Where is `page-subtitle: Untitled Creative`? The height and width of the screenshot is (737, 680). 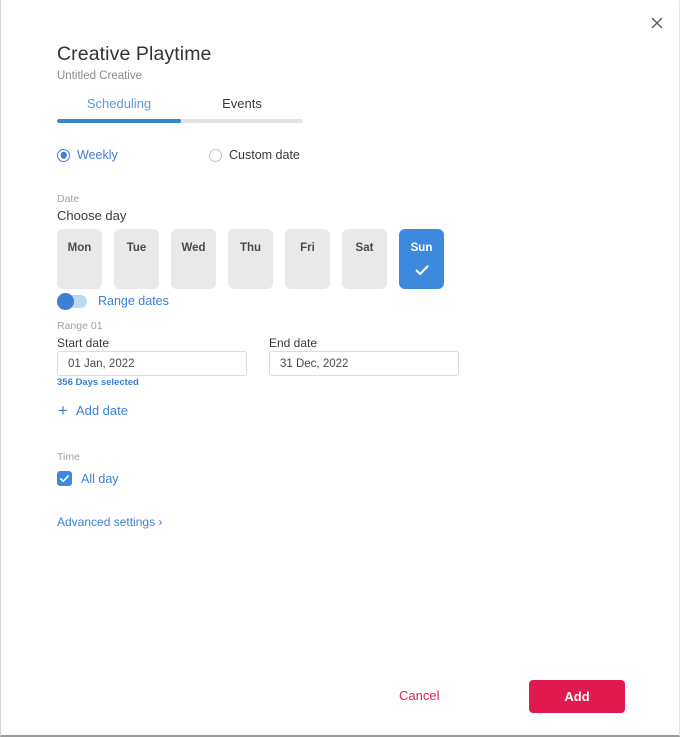
page-subtitle: Untitled Creative is located at coordinates (100, 76).